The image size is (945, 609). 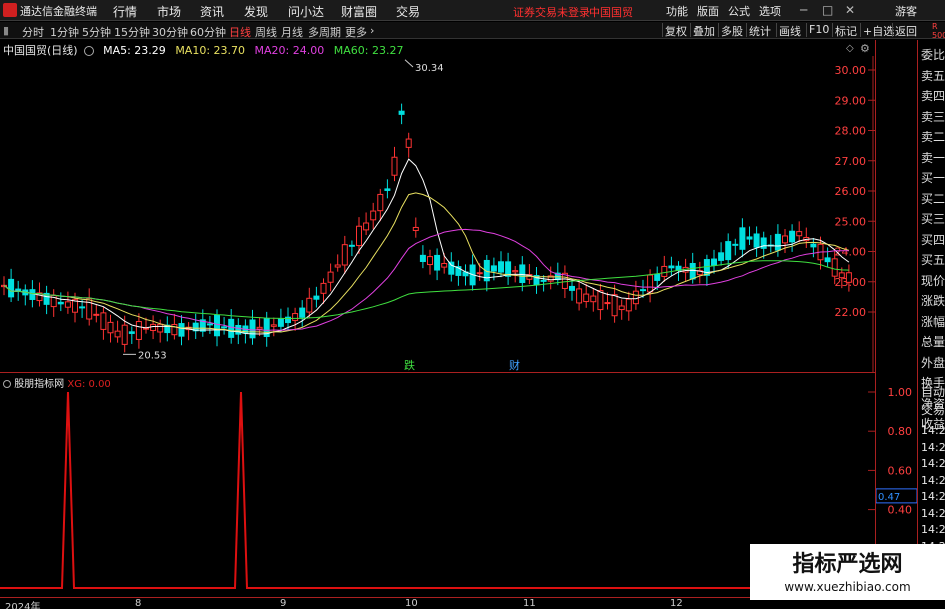 I want to click on watermark: 指标严选网 www.xuezhibiao.com, so click(x=847, y=572).